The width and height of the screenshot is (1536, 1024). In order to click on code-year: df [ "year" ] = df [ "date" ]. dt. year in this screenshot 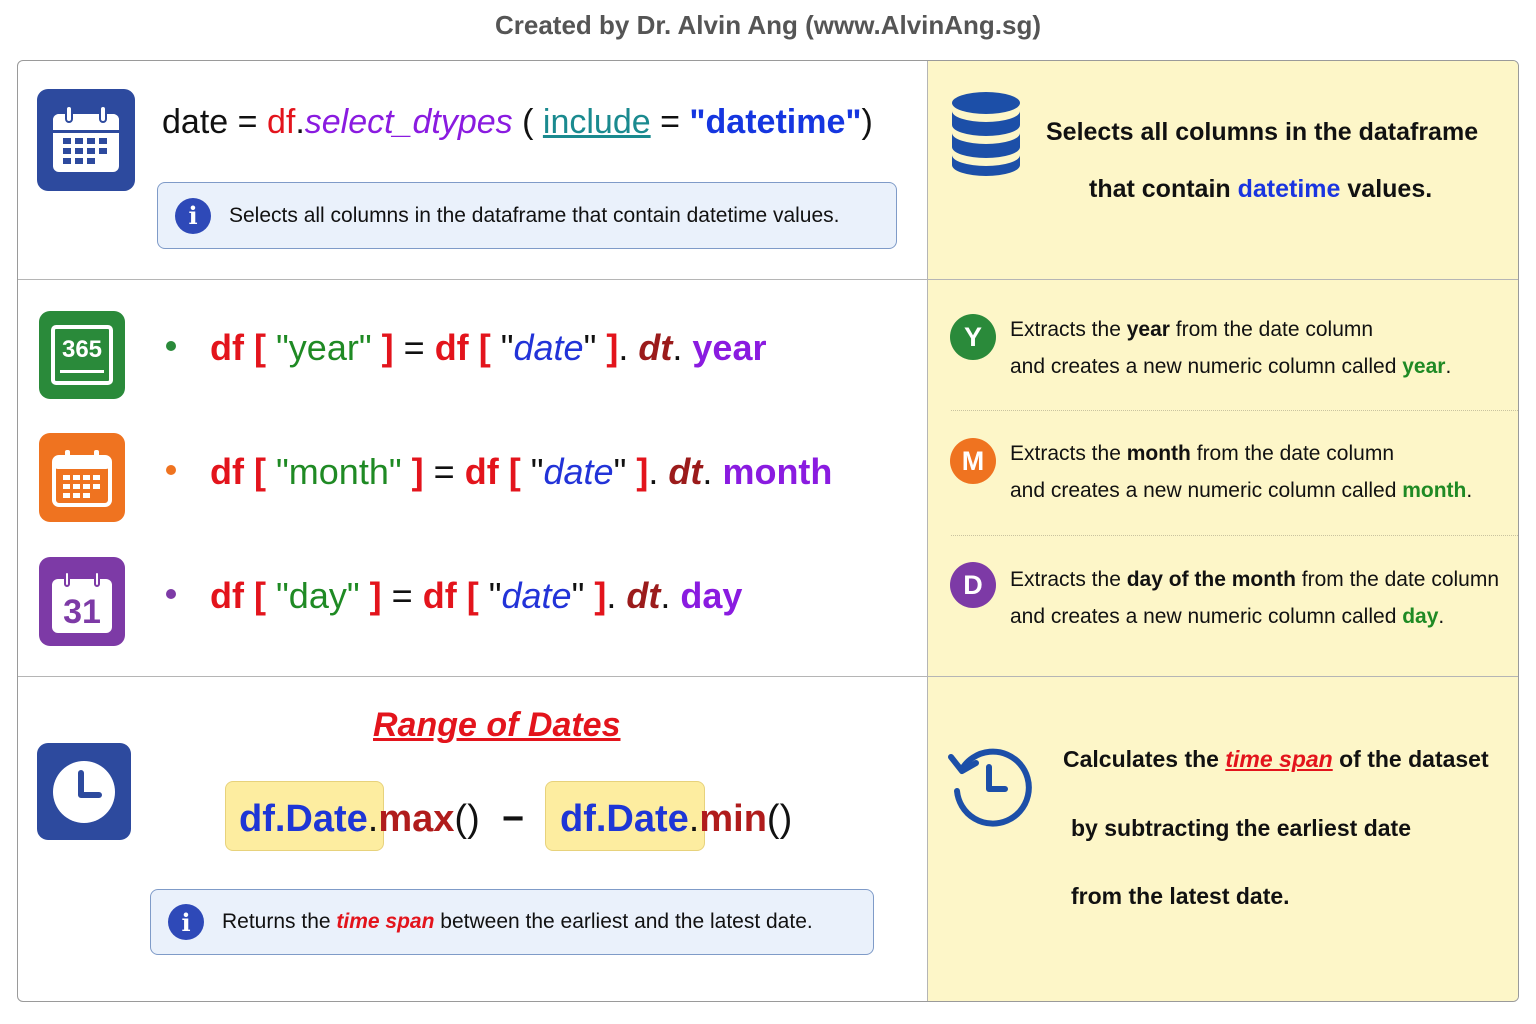, I will do `click(466, 348)`.